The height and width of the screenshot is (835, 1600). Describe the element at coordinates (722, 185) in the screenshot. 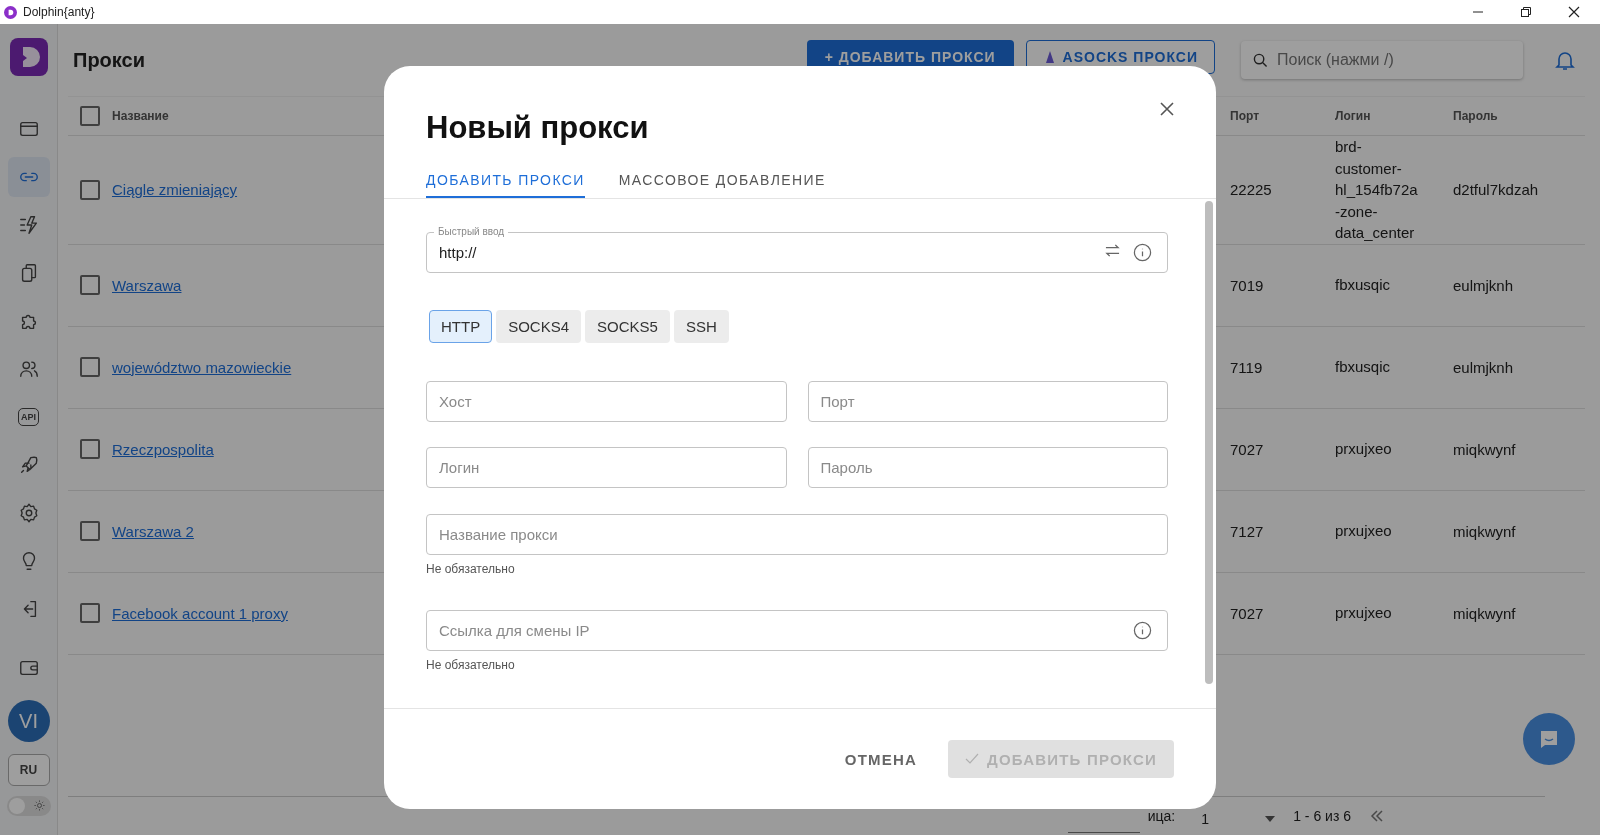

I see `dialog-tab: МАССОВОЕ ДОБАВЛЕНИЕ` at that location.